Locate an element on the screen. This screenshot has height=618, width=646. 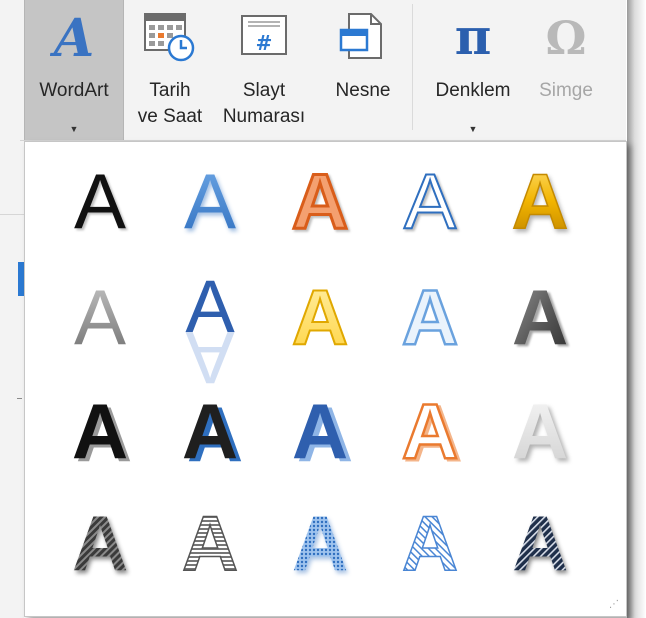
wordart-style-12: A is located at coordinates (210, 432).